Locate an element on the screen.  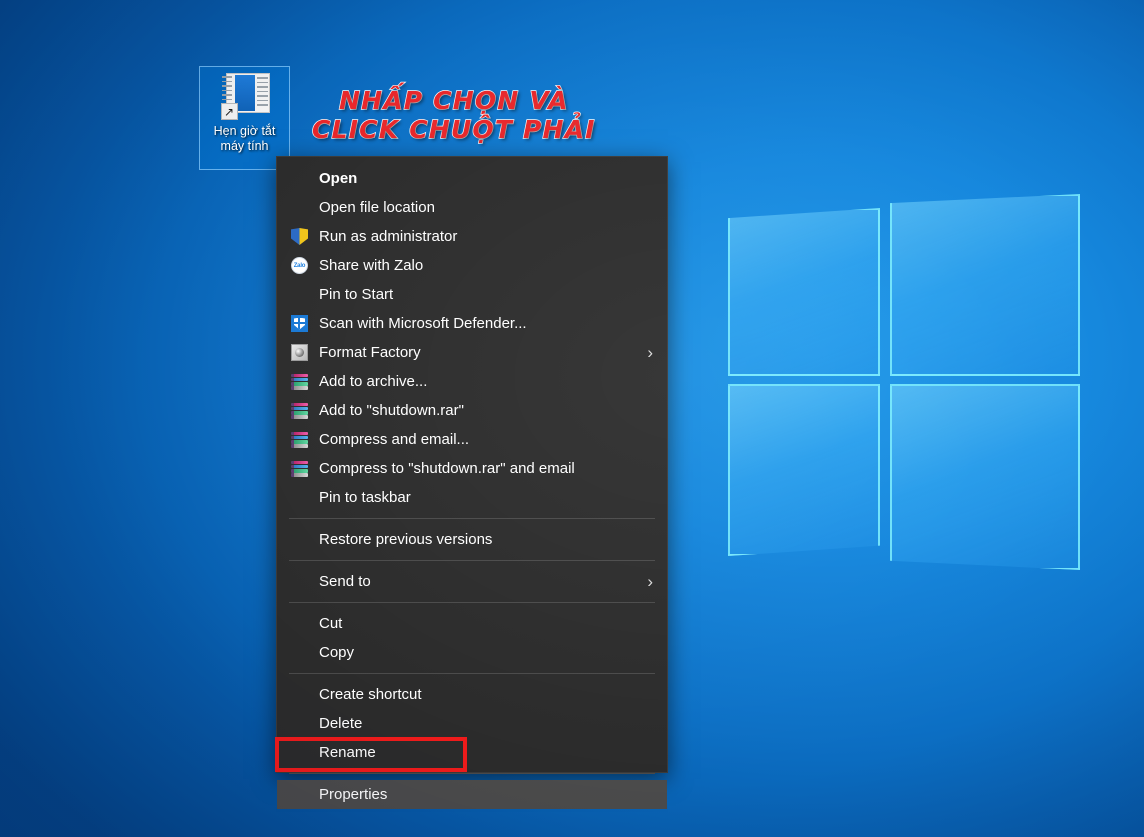
menu-item-rename: Rename is located at coordinates (472, 752).